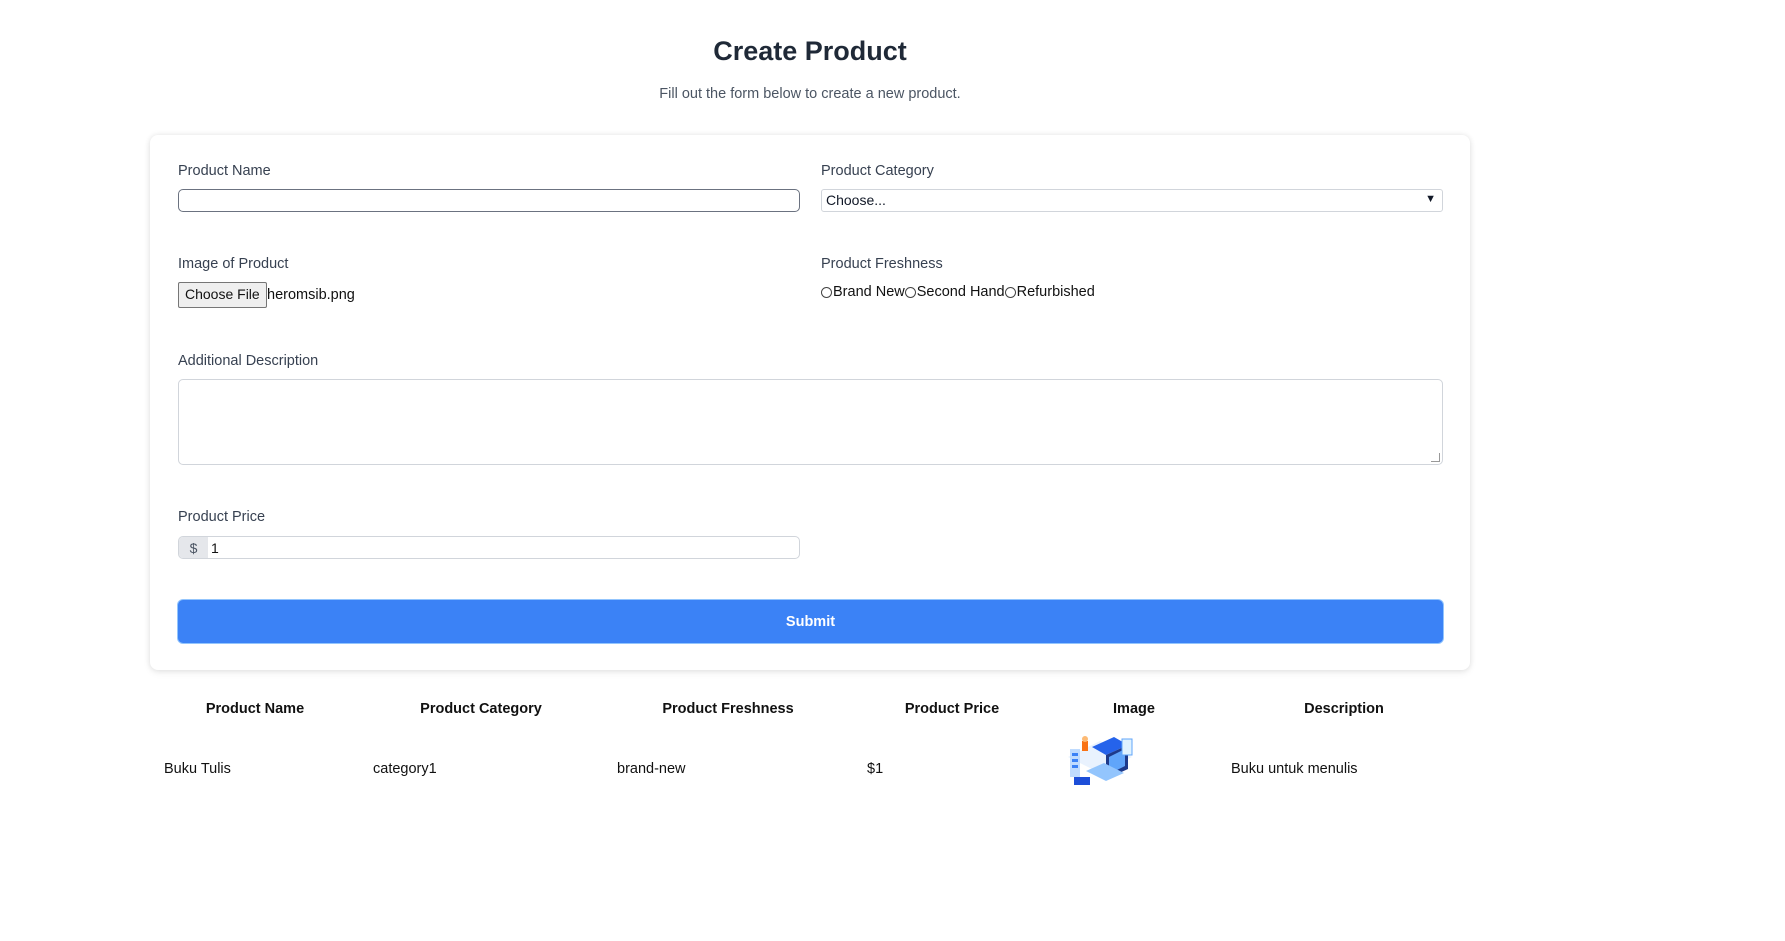 The height and width of the screenshot is (941, 1785). I want to click on radio-refurbished-label: Refurbished, so click(1055, 292).